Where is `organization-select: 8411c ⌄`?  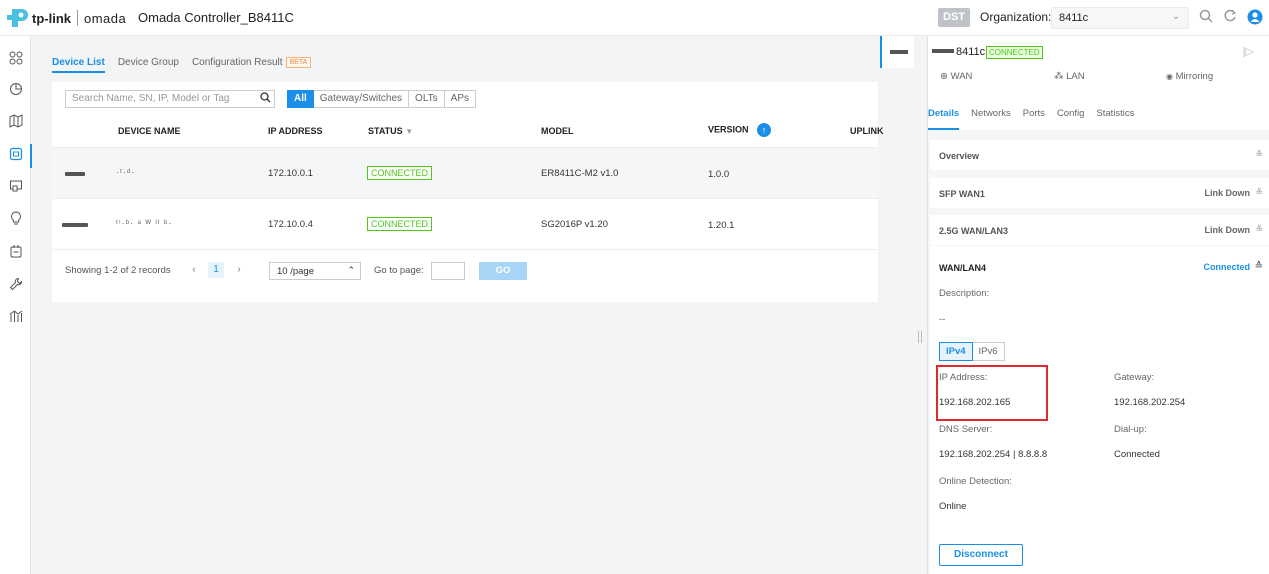
organization-select: 8411c ⌄ is located at coordinates (1120, 18).